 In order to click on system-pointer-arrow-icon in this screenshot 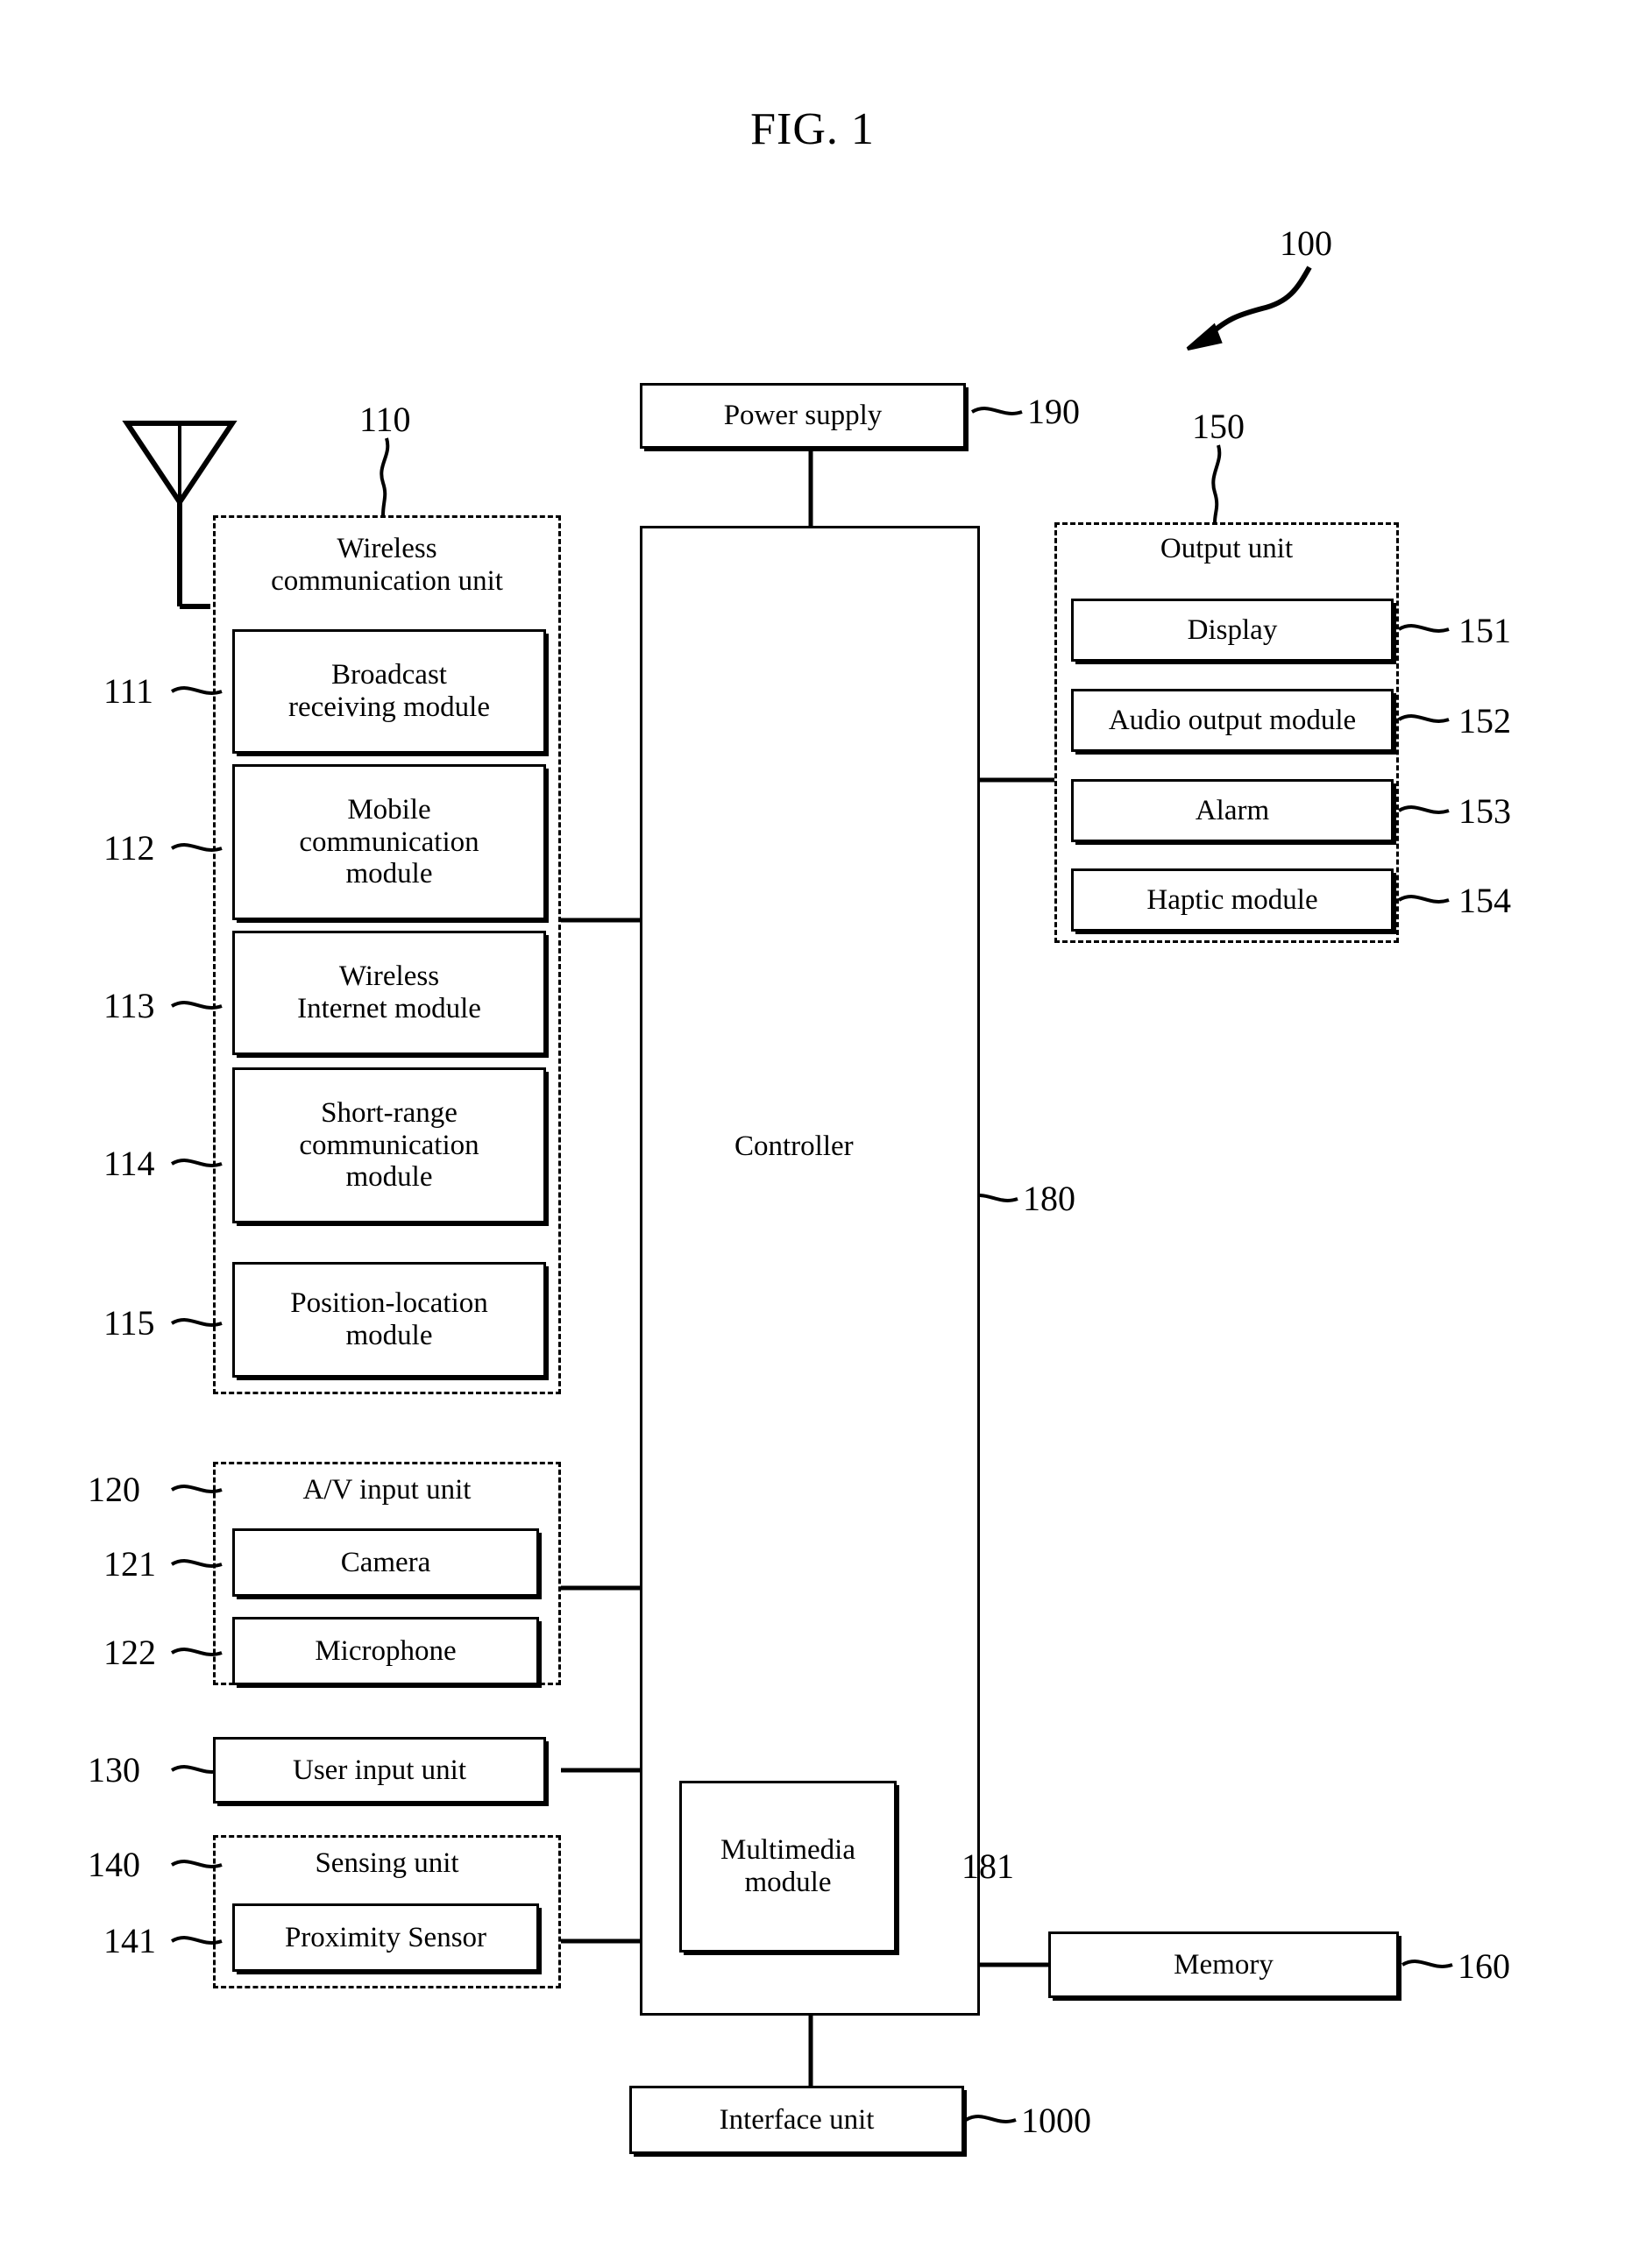, I will do `click(1249, 308)`.